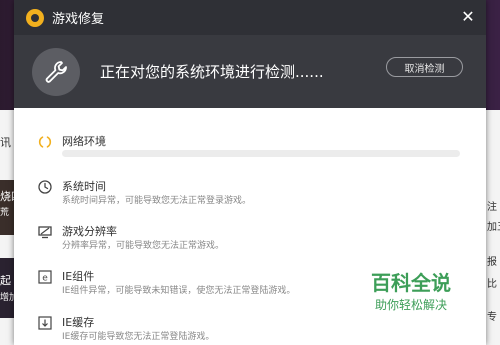 This screenshot has height=345, width=500. I want to click on background-text: 烧四, so click(7, 196).